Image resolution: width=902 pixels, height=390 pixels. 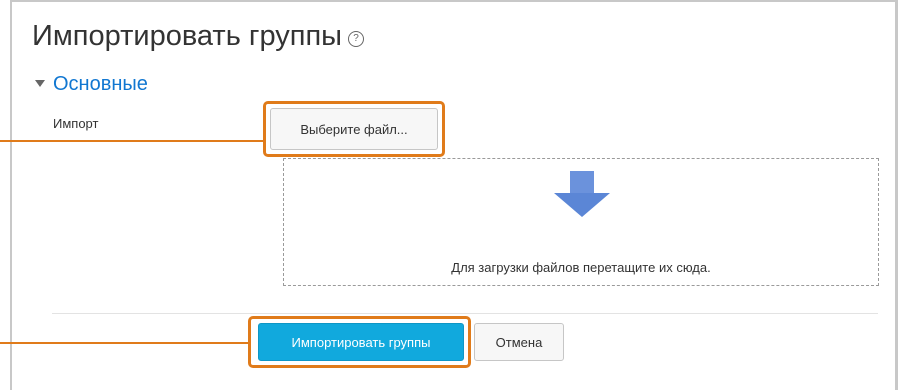 What do you see at coordinates (581, 267) in the screenshot?
I see `dropzone-text: Для загрузки файлов перетащите их сюда.` at bounding box center [581, 267].